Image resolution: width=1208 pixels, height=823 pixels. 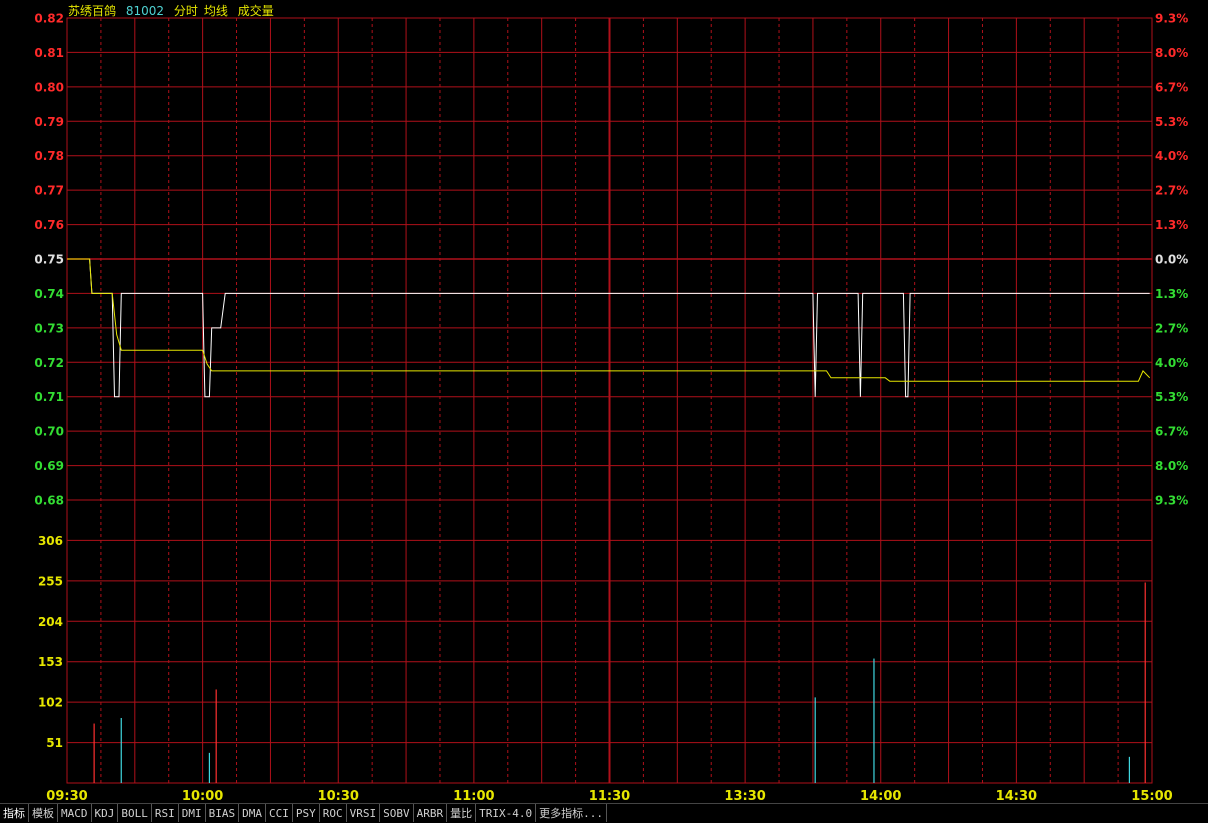 What do you see at coordinates (105, 813) in the screenshot?
I see `indicator-tab: KDJ` at bounding box center [105, 813].